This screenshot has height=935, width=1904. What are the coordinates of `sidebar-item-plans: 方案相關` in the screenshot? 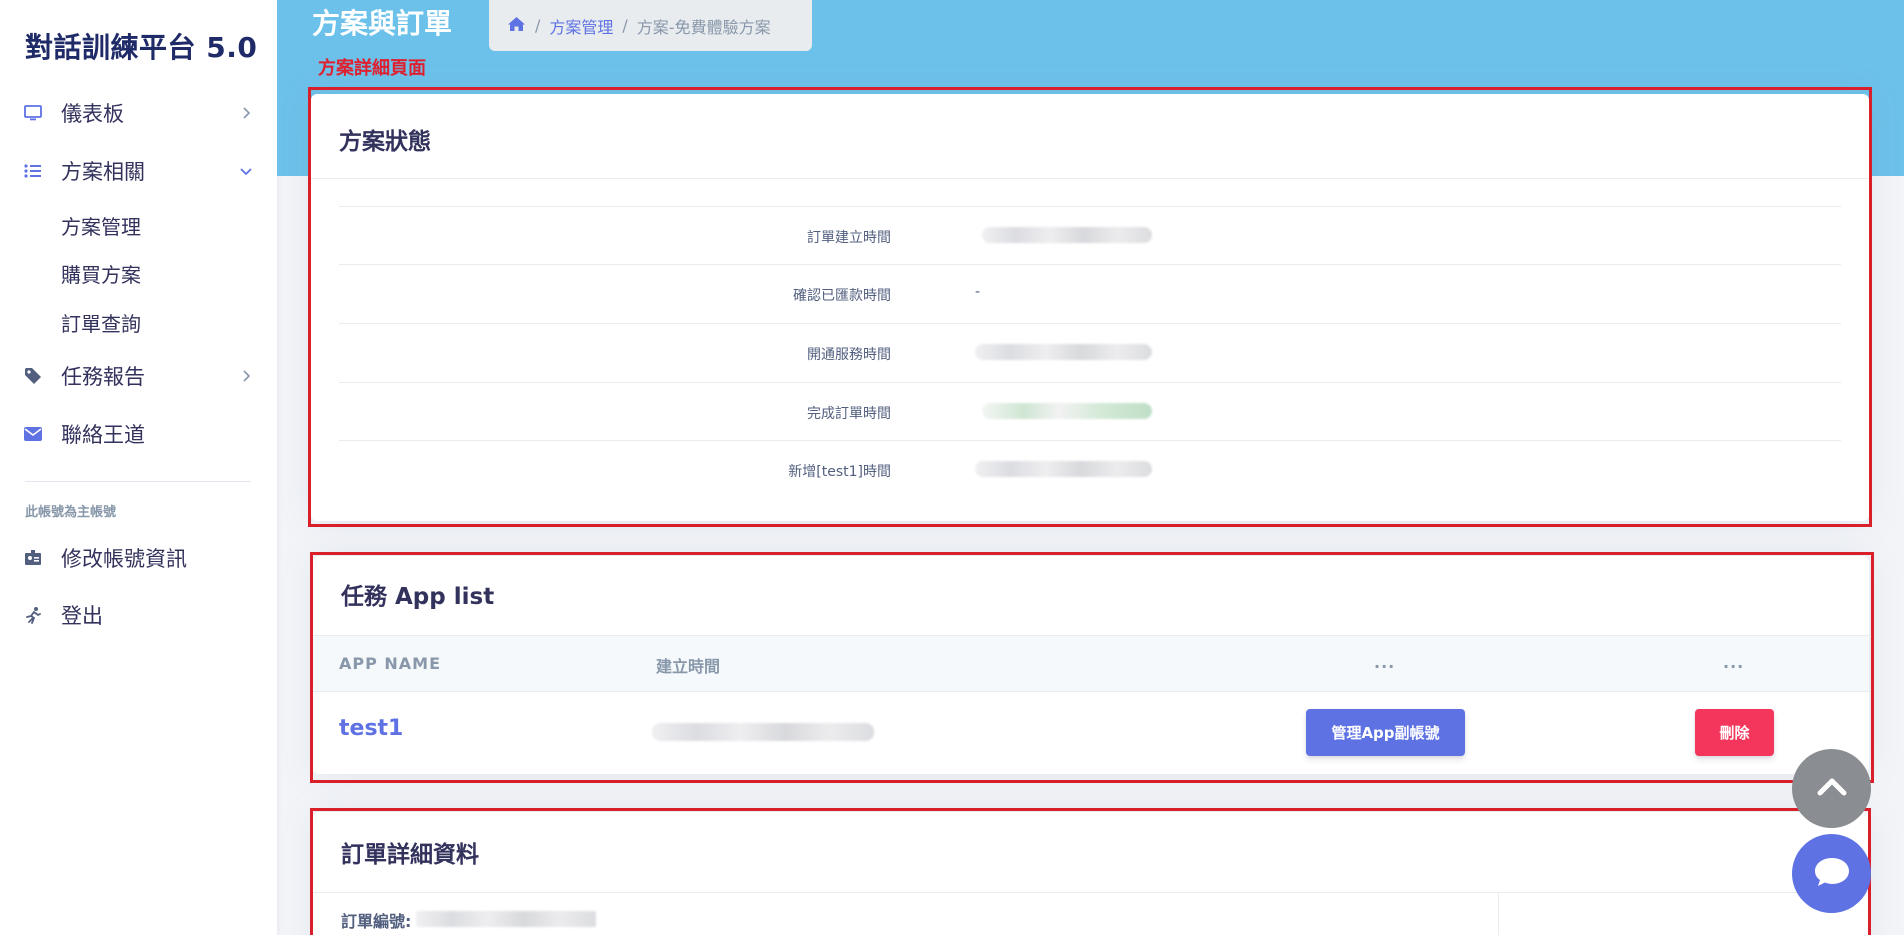 It's located at (138, 171).